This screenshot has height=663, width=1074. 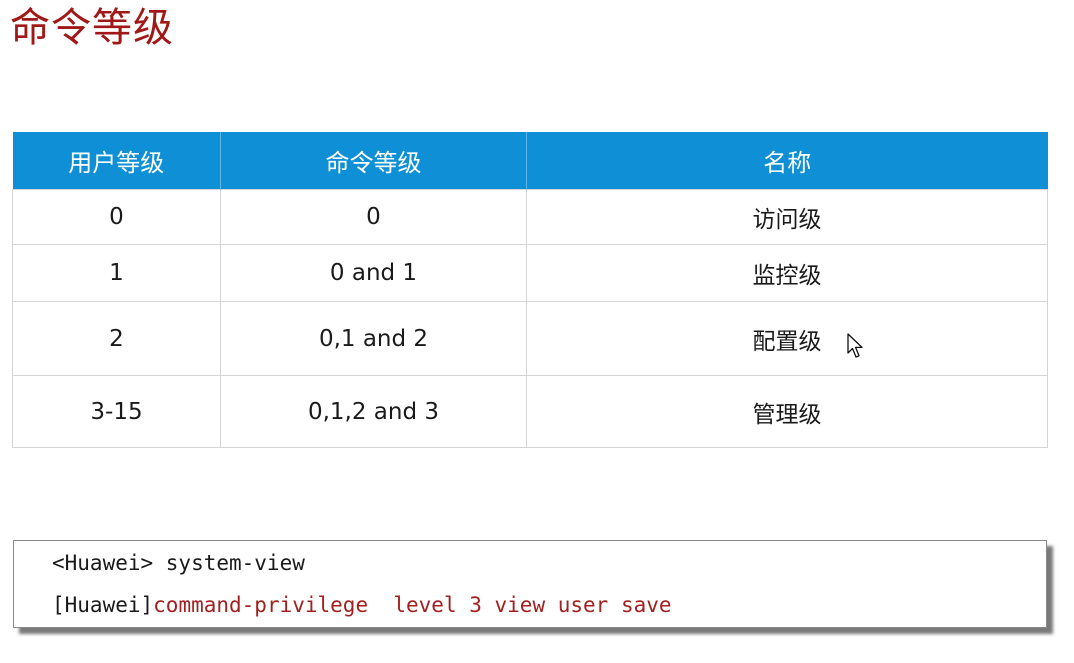 What do you see at coordinates (373, 161) in the screenshot?
I see `header-command-level: 命令等级` at bounding box center [373, 161].